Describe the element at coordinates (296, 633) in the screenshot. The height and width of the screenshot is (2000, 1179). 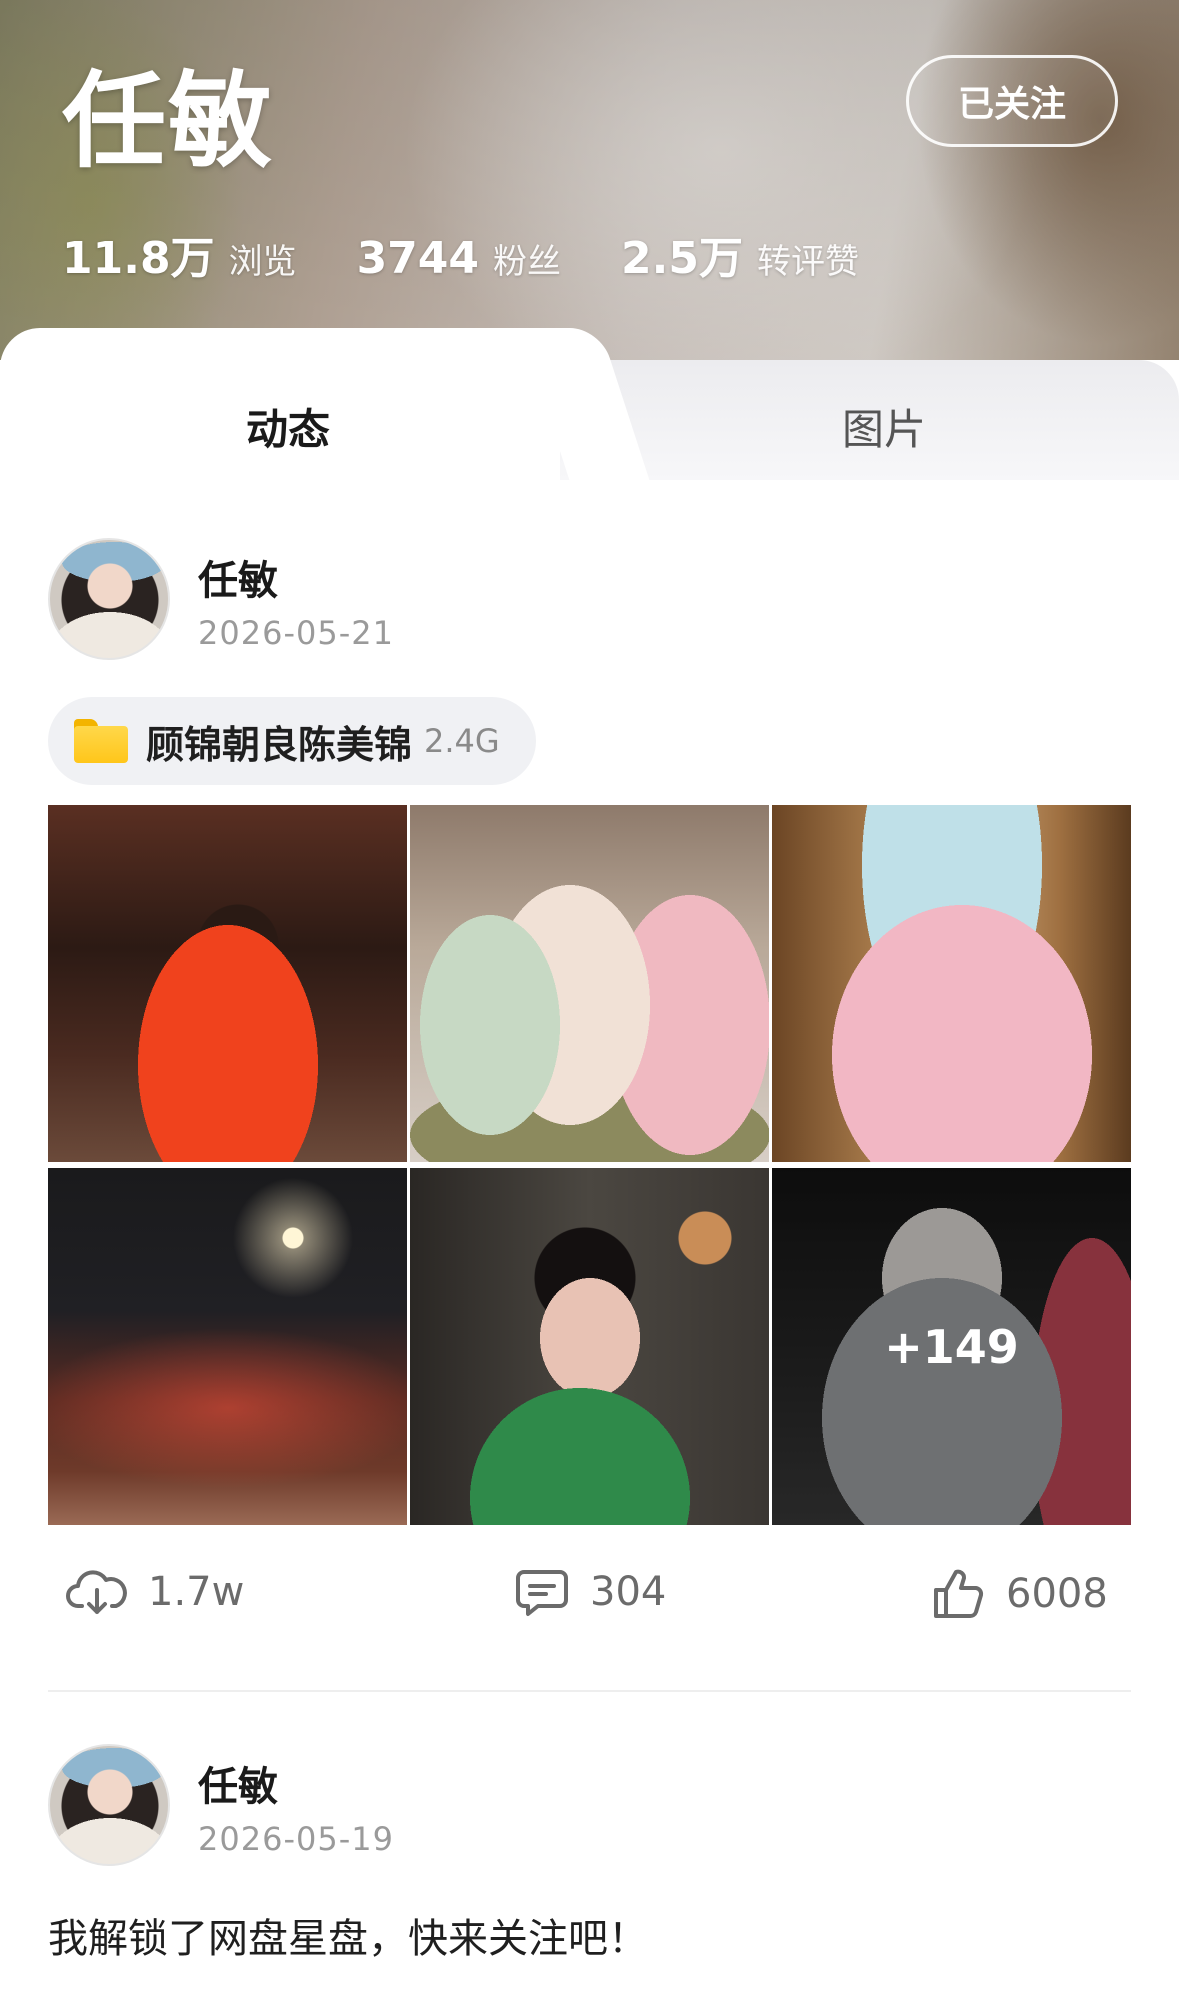
I see `post-date: 2026-05-21` at that location.